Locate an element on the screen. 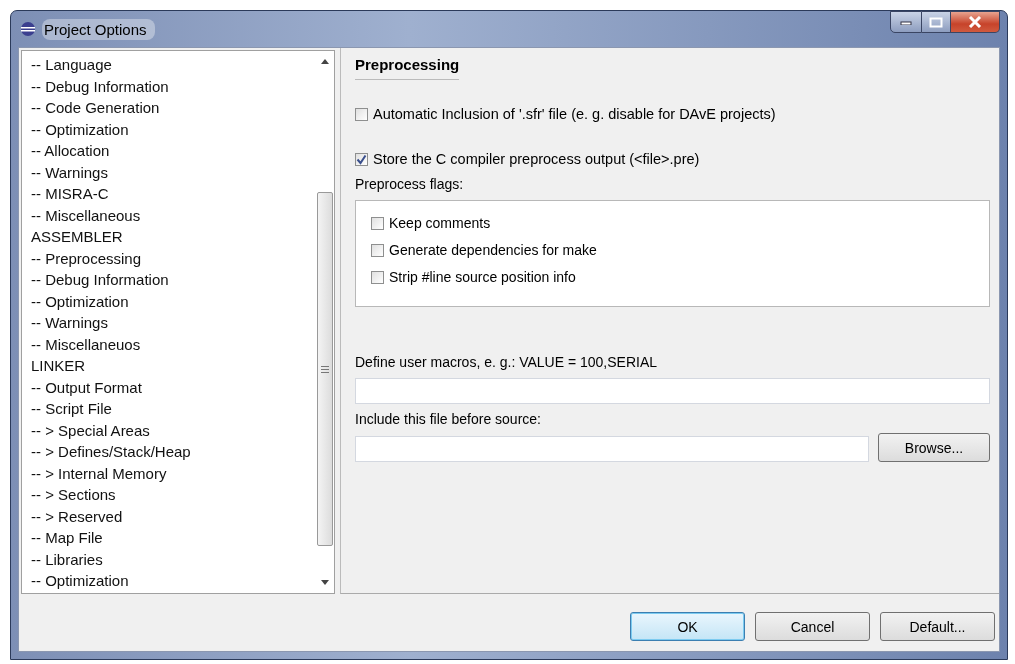 Image resolution: width=1015 pixels, height=664 pixels. close-icon is located at coordinates (975, 22).